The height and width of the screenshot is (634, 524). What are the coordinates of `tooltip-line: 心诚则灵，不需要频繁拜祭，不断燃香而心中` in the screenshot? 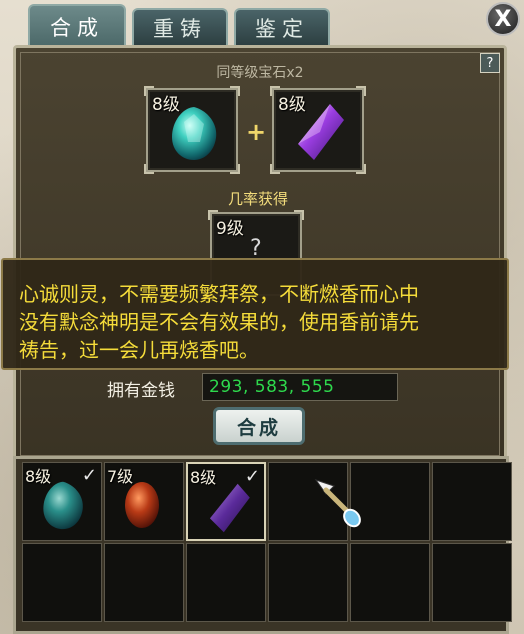 It's located at (219, 294).